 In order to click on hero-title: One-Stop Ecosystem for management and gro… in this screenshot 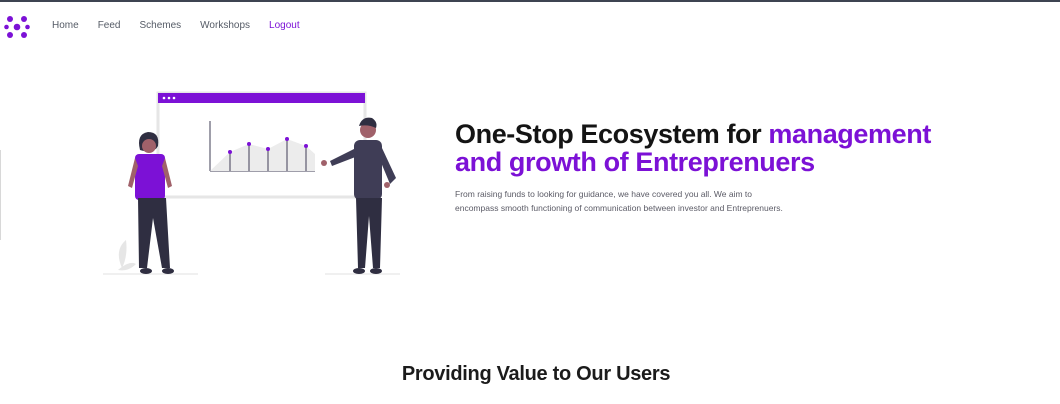, I will do `click(715, 148)`.